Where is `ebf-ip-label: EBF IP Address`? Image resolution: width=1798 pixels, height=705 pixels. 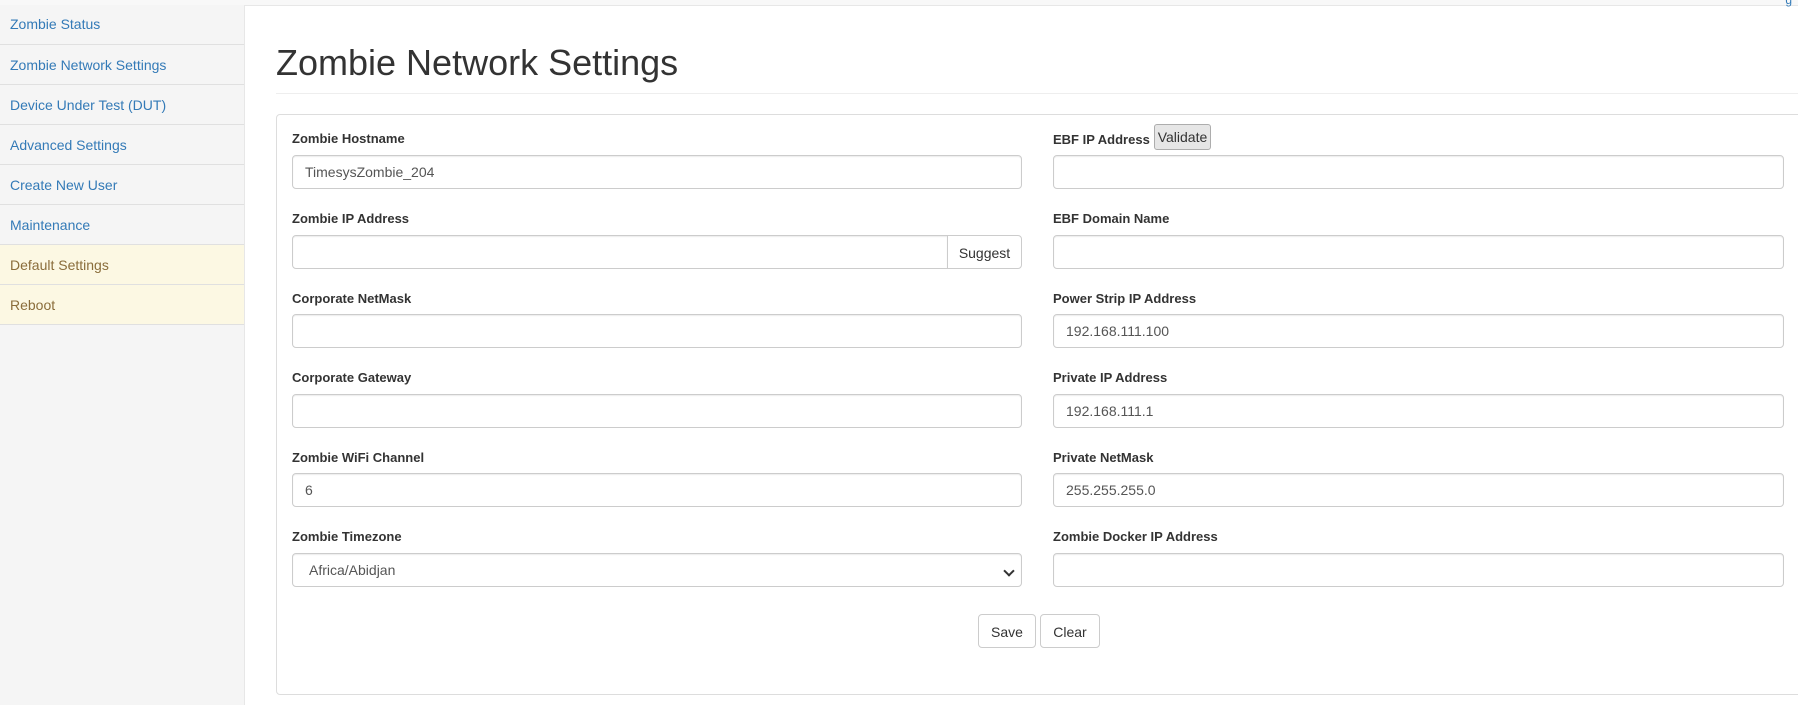 ebf-ip-label: EBF IP Address is located at coordinates (1101, 139).